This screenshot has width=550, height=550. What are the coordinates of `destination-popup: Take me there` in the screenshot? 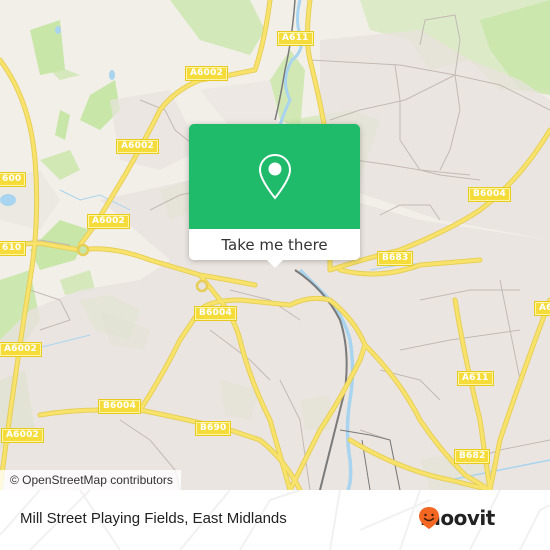 It's located at (274, 196).